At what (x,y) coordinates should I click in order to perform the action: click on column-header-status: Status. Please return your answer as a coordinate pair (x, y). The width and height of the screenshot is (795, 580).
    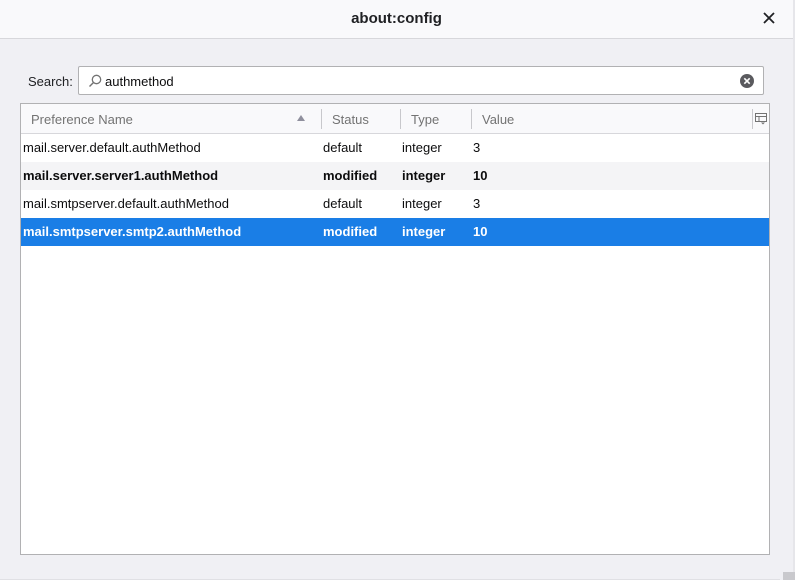
    Looking at the image, I should click on (367, 118).